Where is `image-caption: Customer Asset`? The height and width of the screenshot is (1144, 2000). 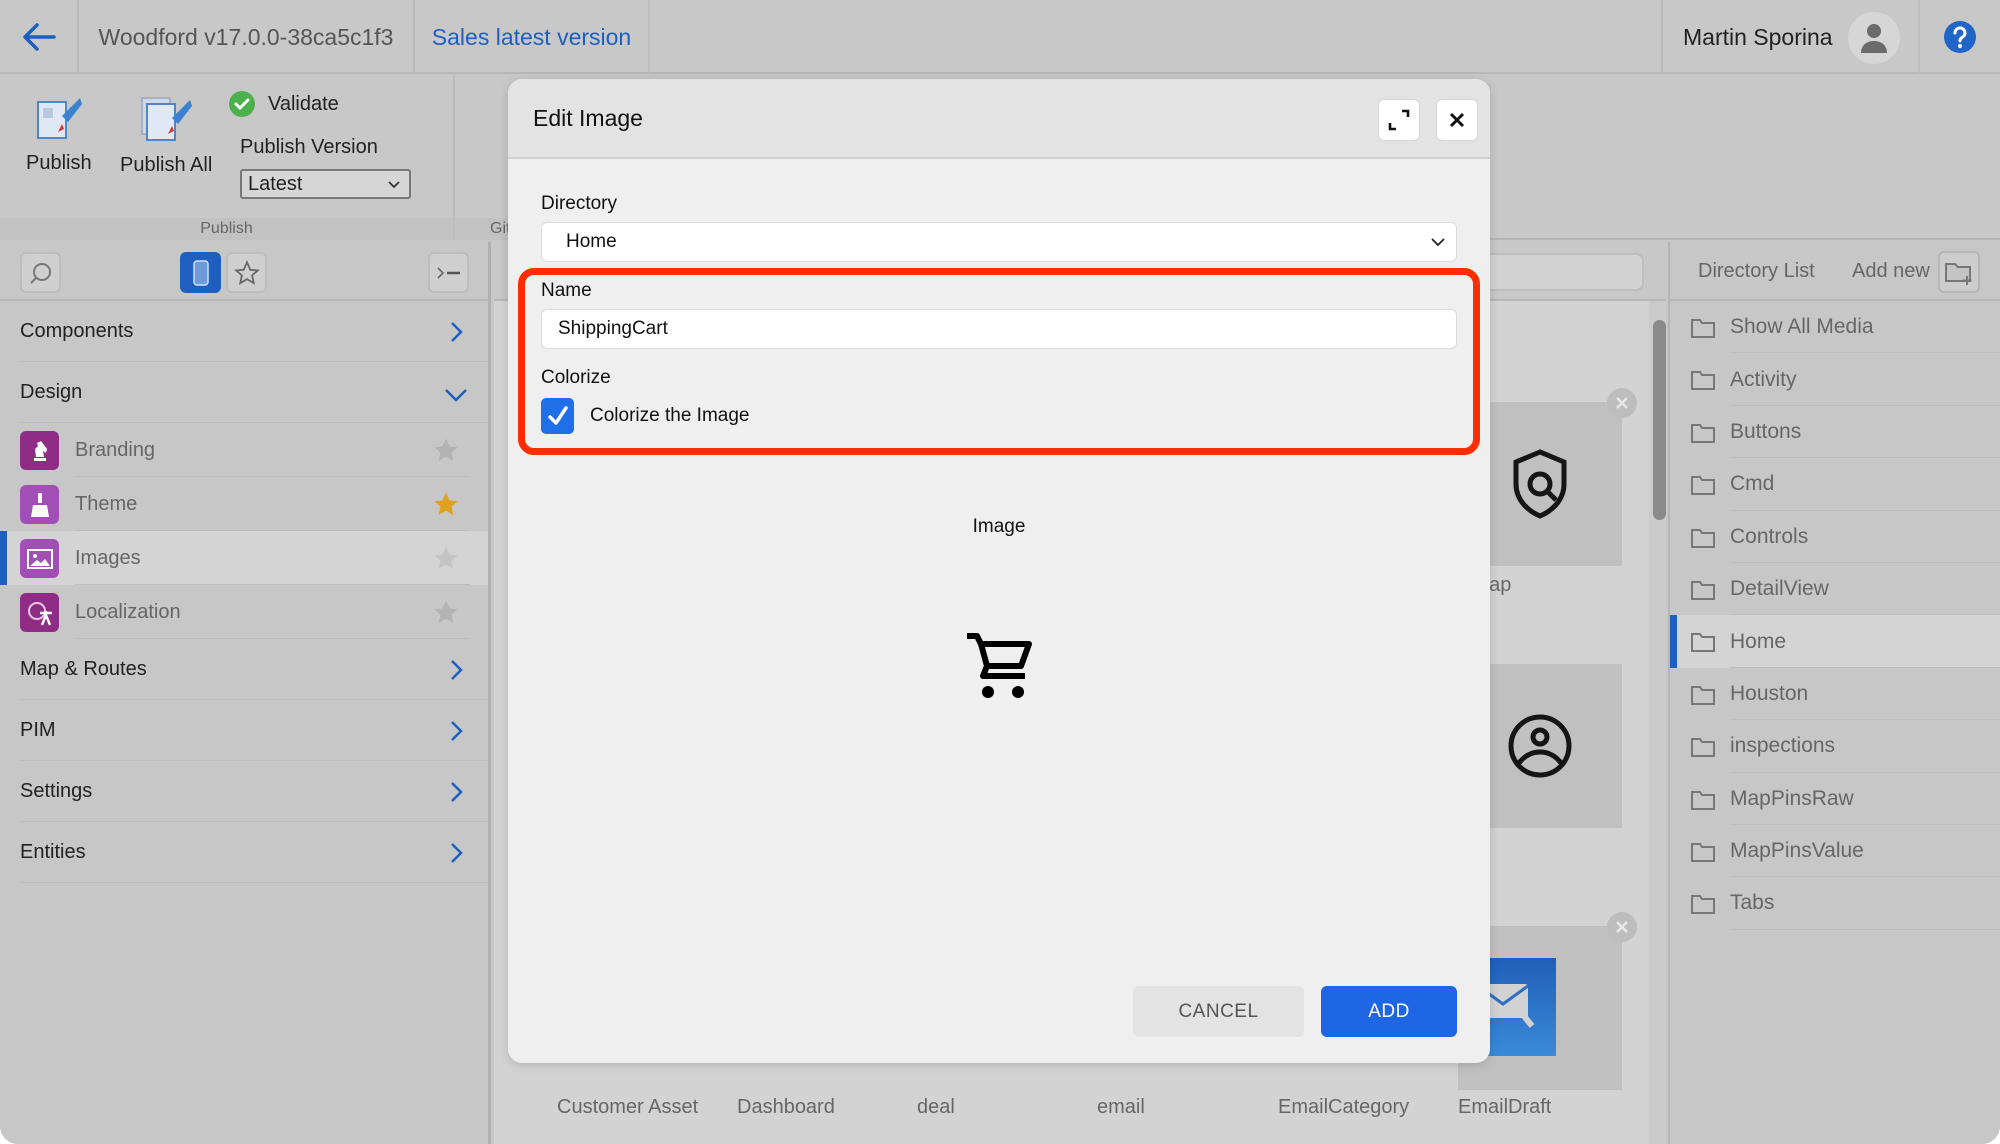 image-caption: Customer Asset is located at coordinates (628, 1107).